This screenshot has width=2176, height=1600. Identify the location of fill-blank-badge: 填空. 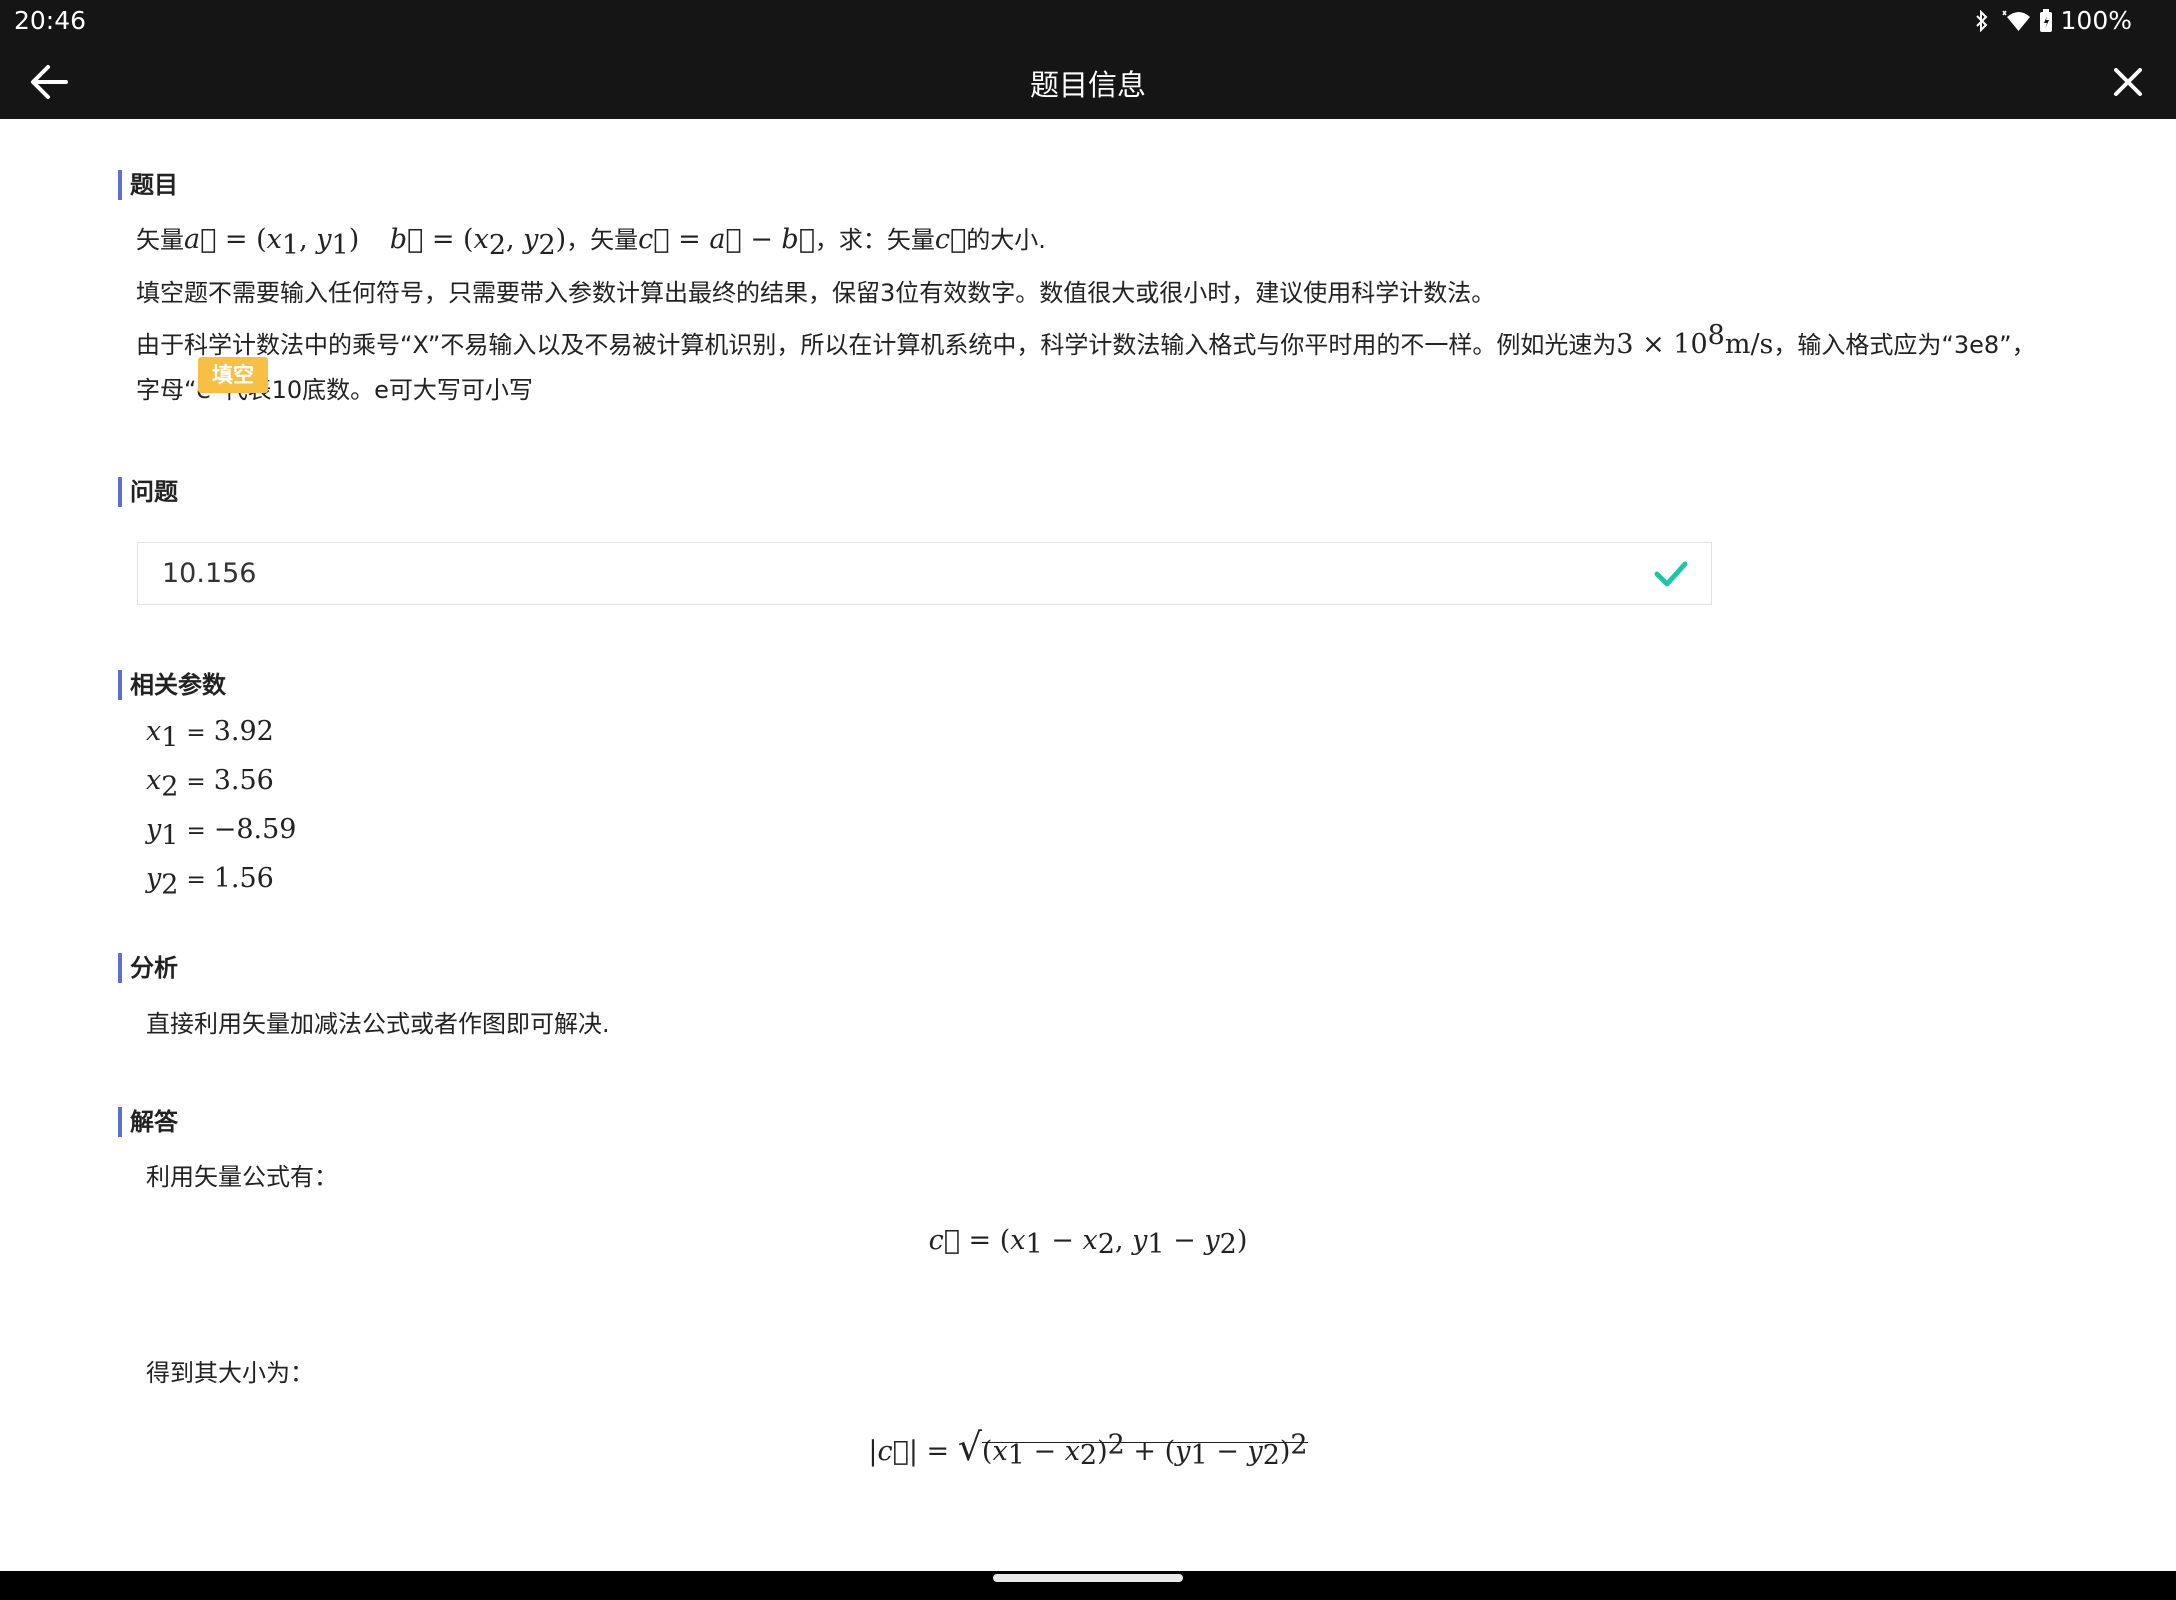
(233, 375).